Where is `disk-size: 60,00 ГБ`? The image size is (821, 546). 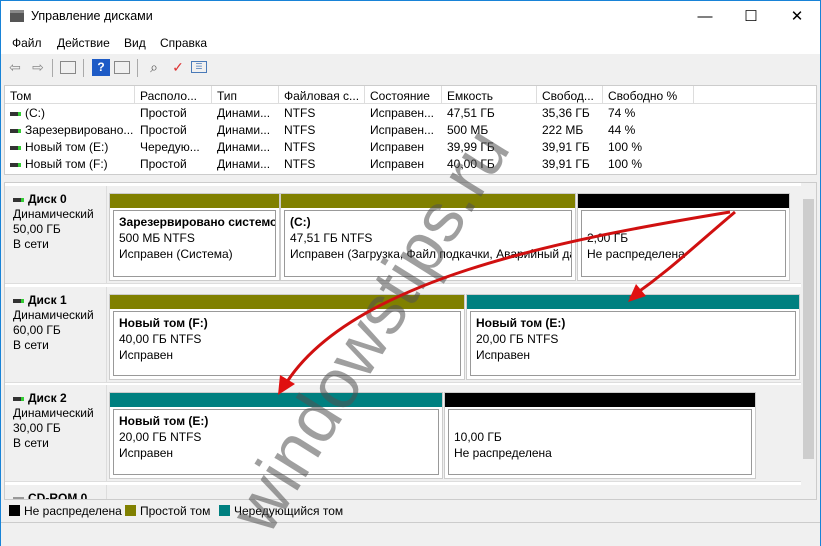 disk-size: 60,00 ГБ is located at coordinates (37, 330).